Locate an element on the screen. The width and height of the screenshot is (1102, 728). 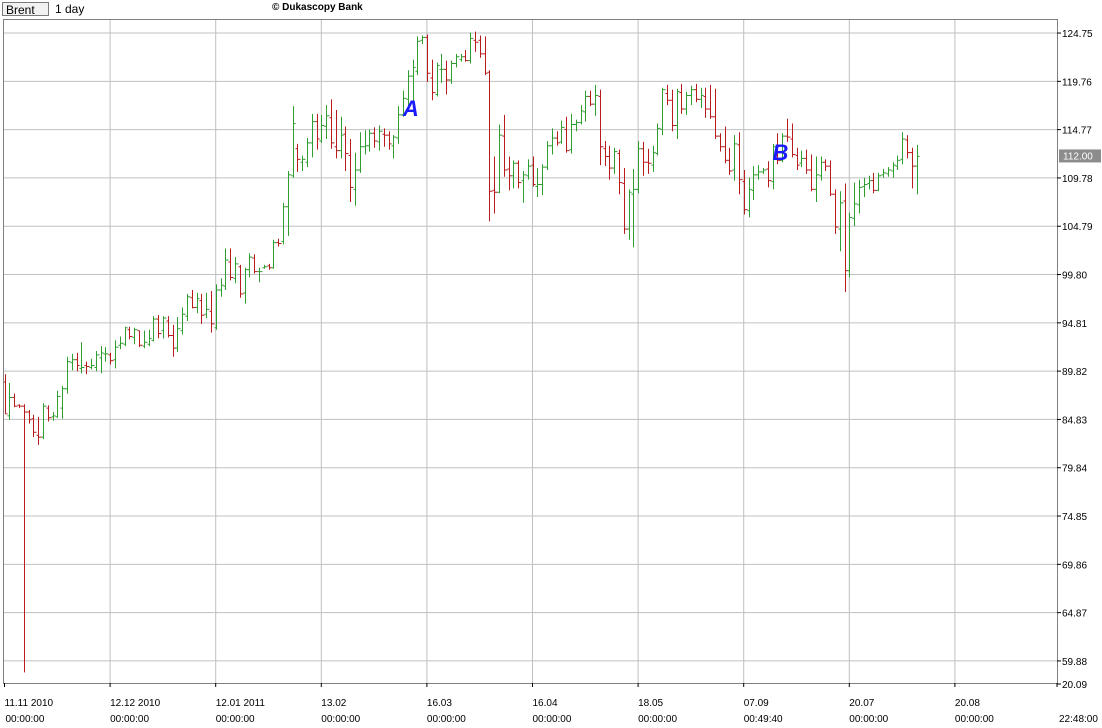
y-tick-label: 89.82 is located at coordinates (1074, 372).